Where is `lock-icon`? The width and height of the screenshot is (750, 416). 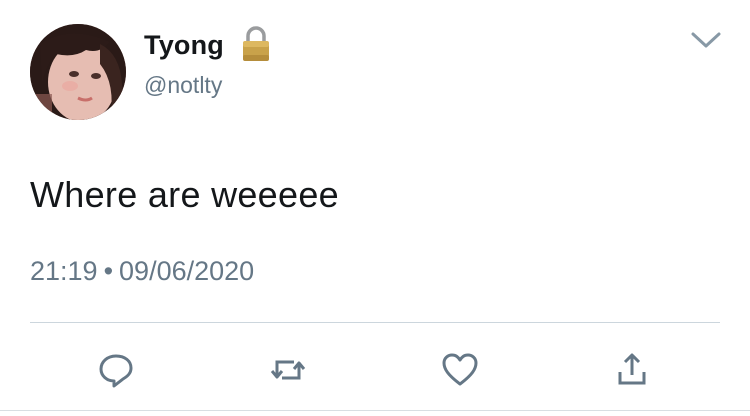
lock-icon is located at coordinates (256, 44).